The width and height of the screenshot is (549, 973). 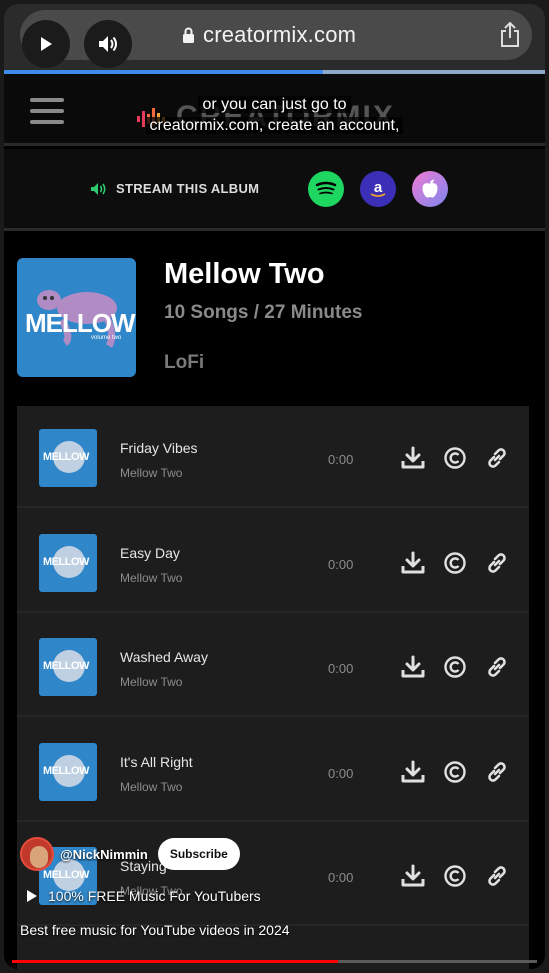 I want to click on album-meta: 10 Songs / 27 Minutes, so click(x=263, y=312).